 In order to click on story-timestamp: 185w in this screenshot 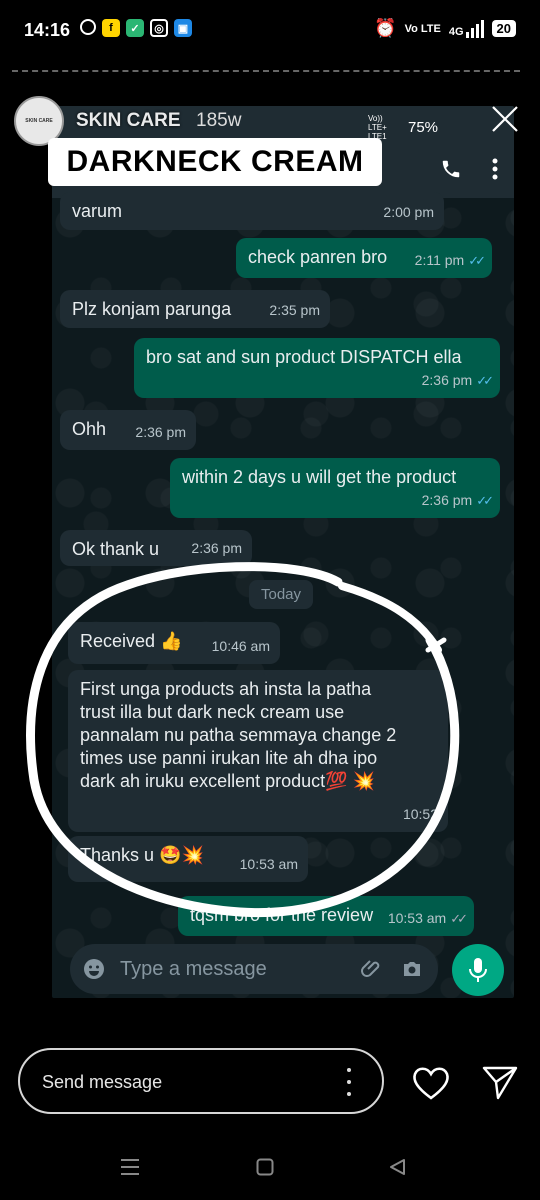, I will do `click(219, 120)`.